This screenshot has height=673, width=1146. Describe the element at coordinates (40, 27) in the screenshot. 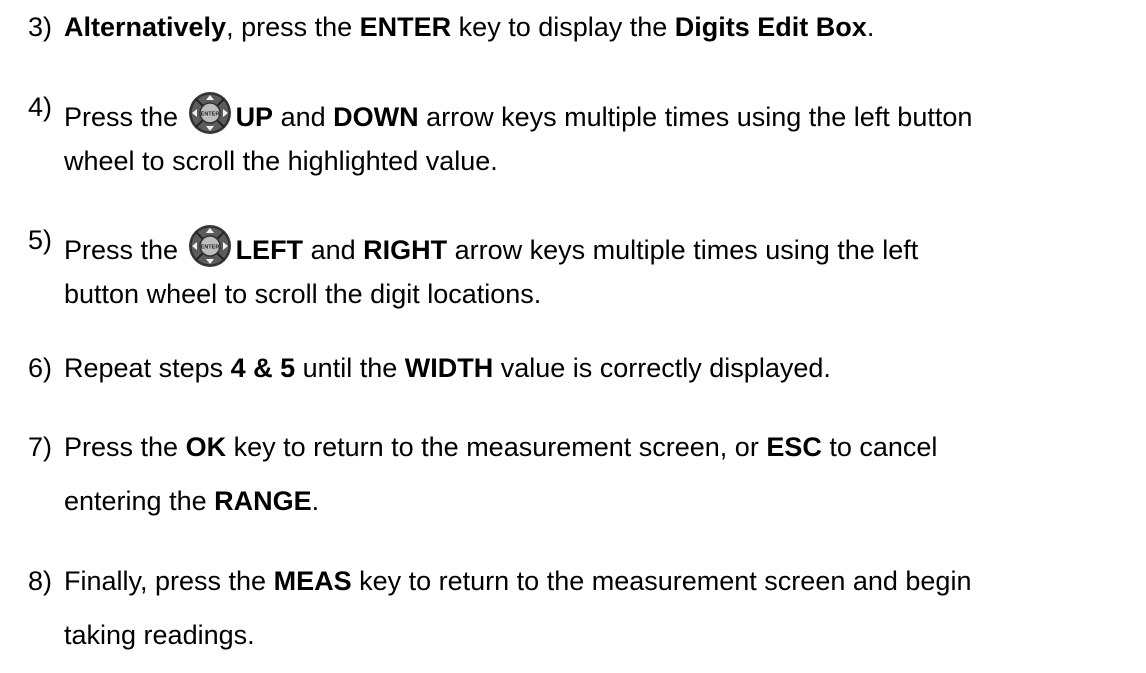

I see `step-number: 3)` at that location.